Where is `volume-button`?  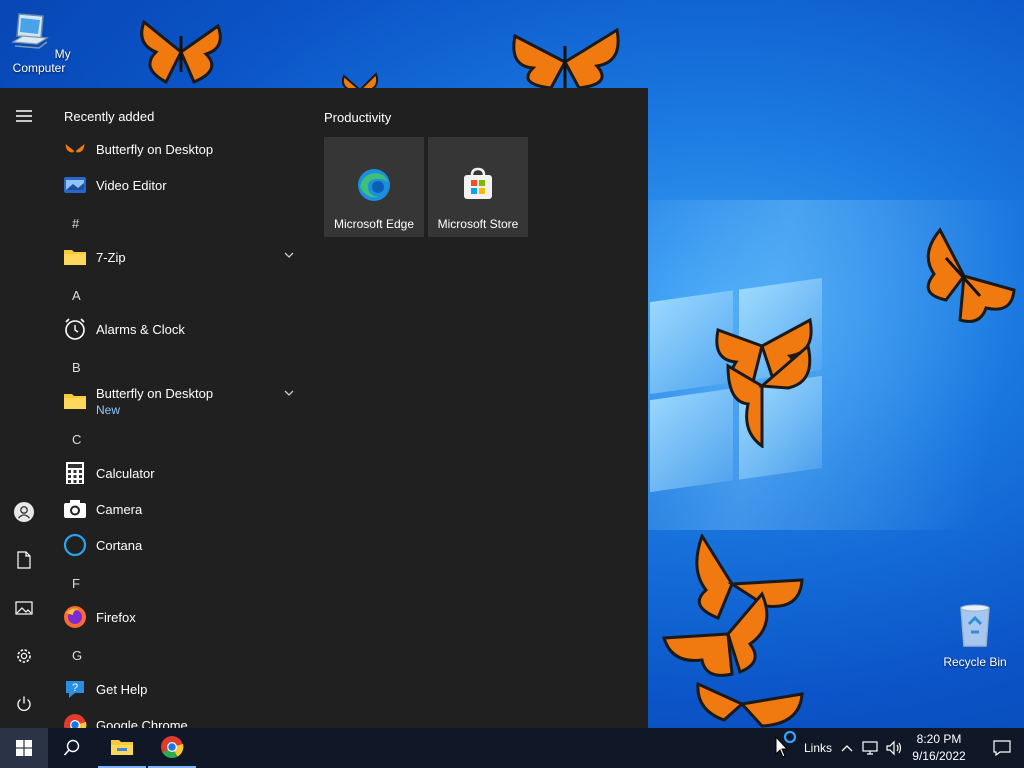 volume-button is located at coordinates (894, 748).